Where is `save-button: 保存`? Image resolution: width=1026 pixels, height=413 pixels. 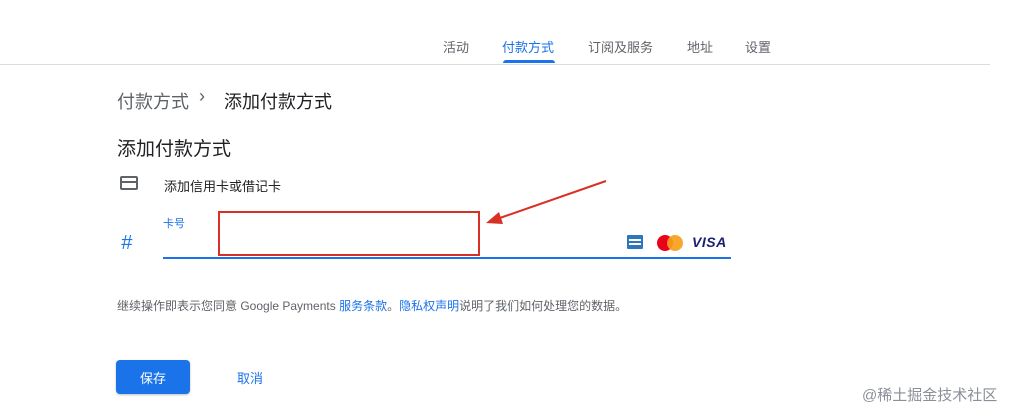
save-button: 保存 is located at coordinates (153, 377).